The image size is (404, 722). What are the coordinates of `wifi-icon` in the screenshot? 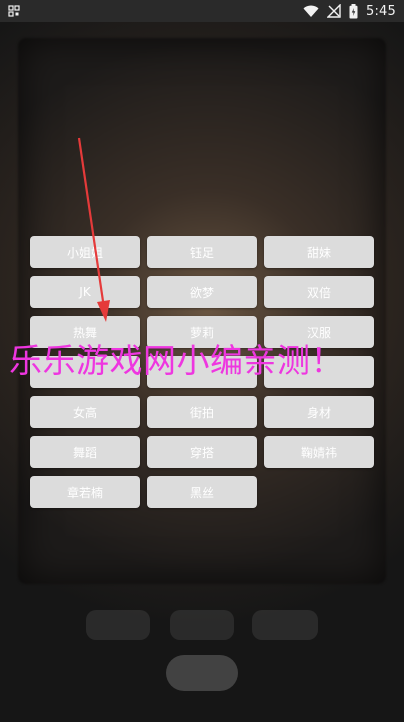 It's located at (311, 11).